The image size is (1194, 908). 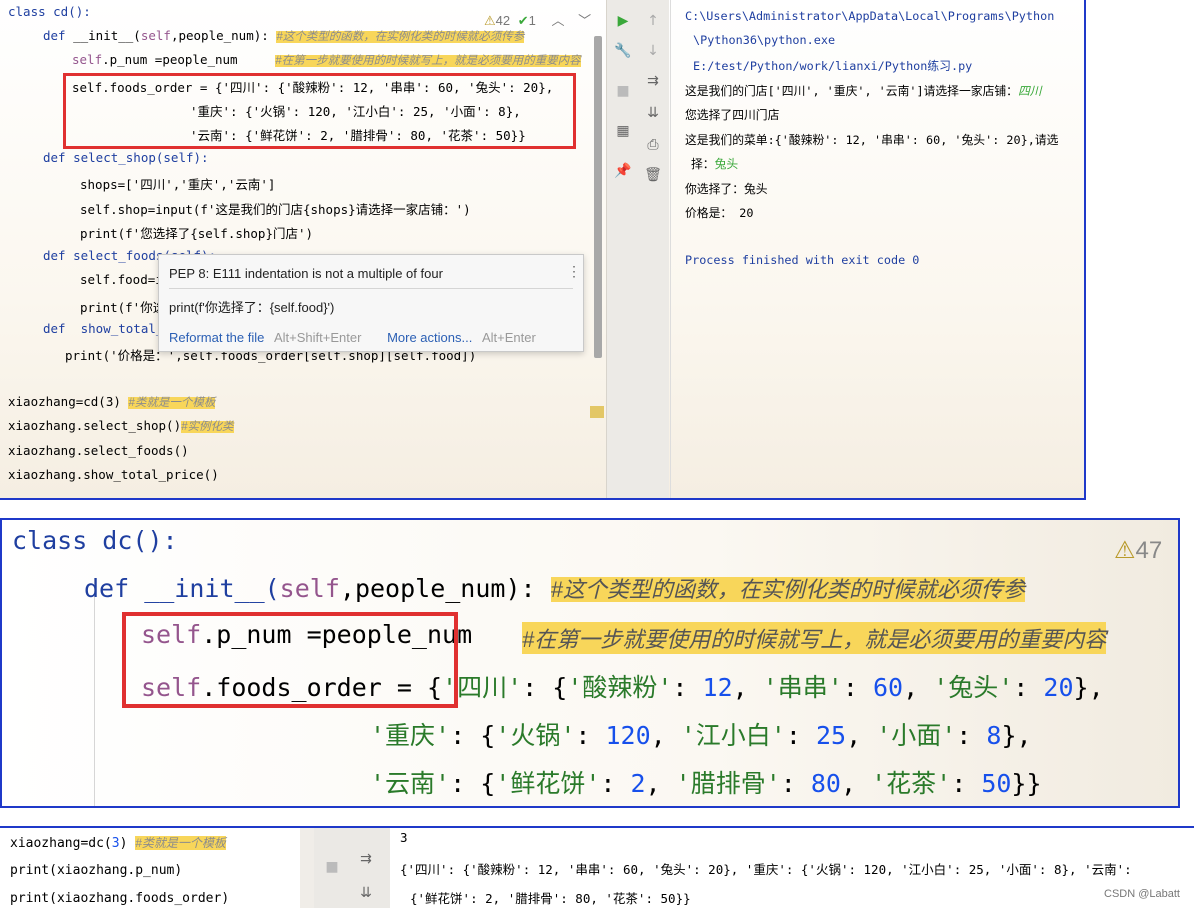 I want to click on run-tool-window-toolbar: ▶ ↑ 🔧 ↓ ■ ⇉ ⇊ ▦ ⎙ 📌 🗑, so click(x=637, y=249).